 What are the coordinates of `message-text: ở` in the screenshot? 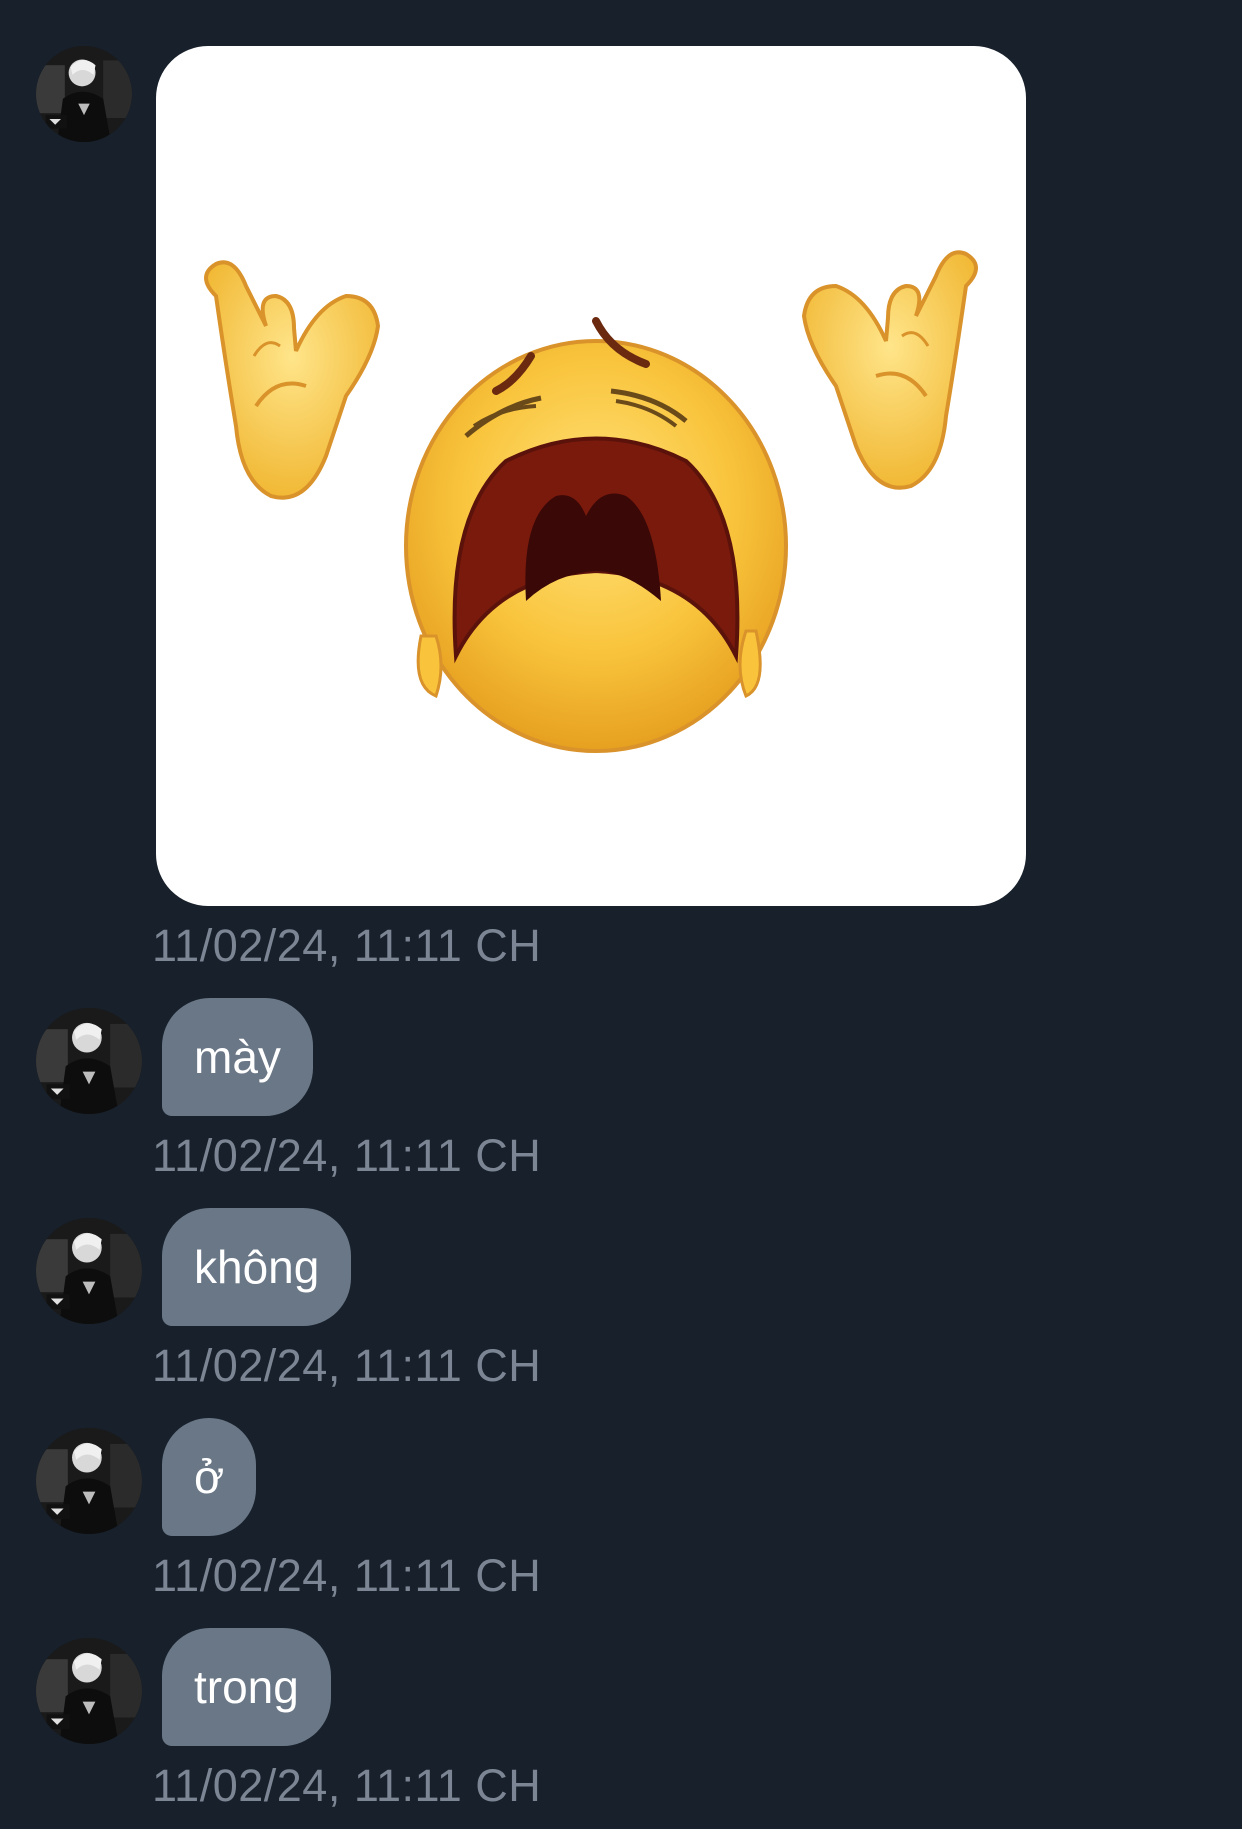 It's located at (209, 1477).